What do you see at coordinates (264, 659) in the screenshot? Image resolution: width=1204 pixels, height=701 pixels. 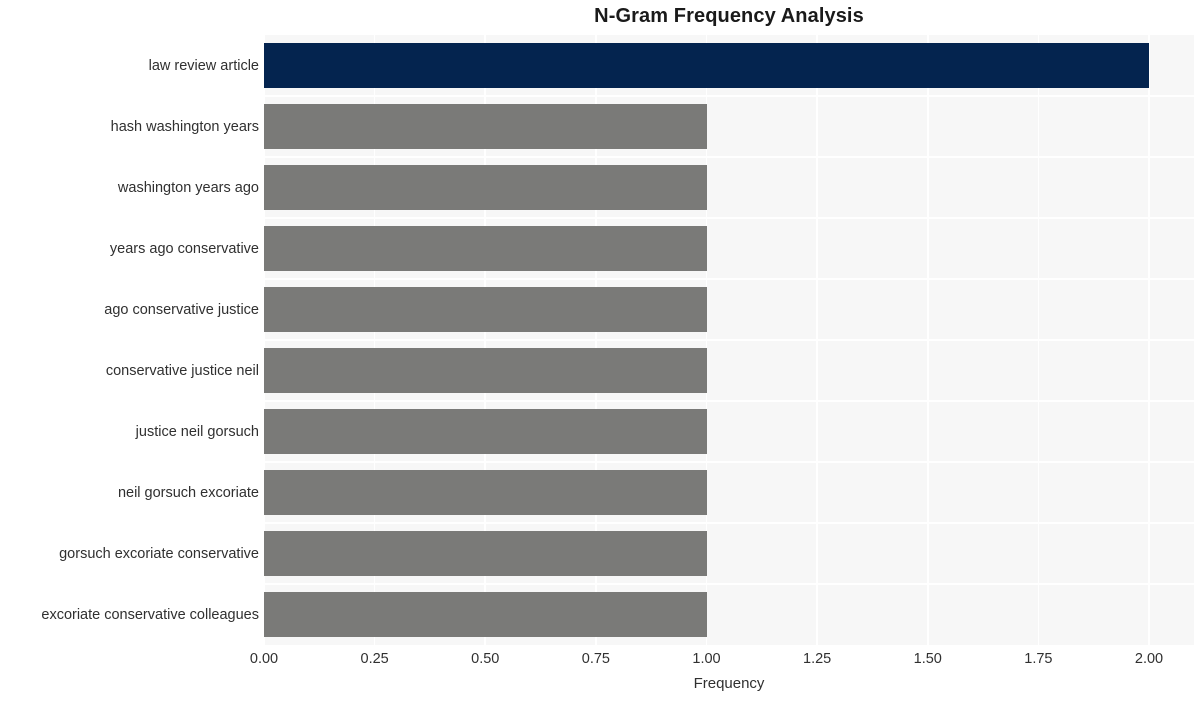 I see `x-tick-label-0: 0.00` at bounding box center [264, 659].